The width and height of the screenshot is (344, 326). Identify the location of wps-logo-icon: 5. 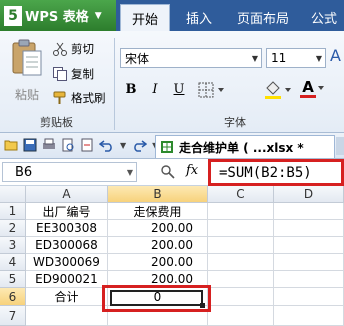
(13, 15).